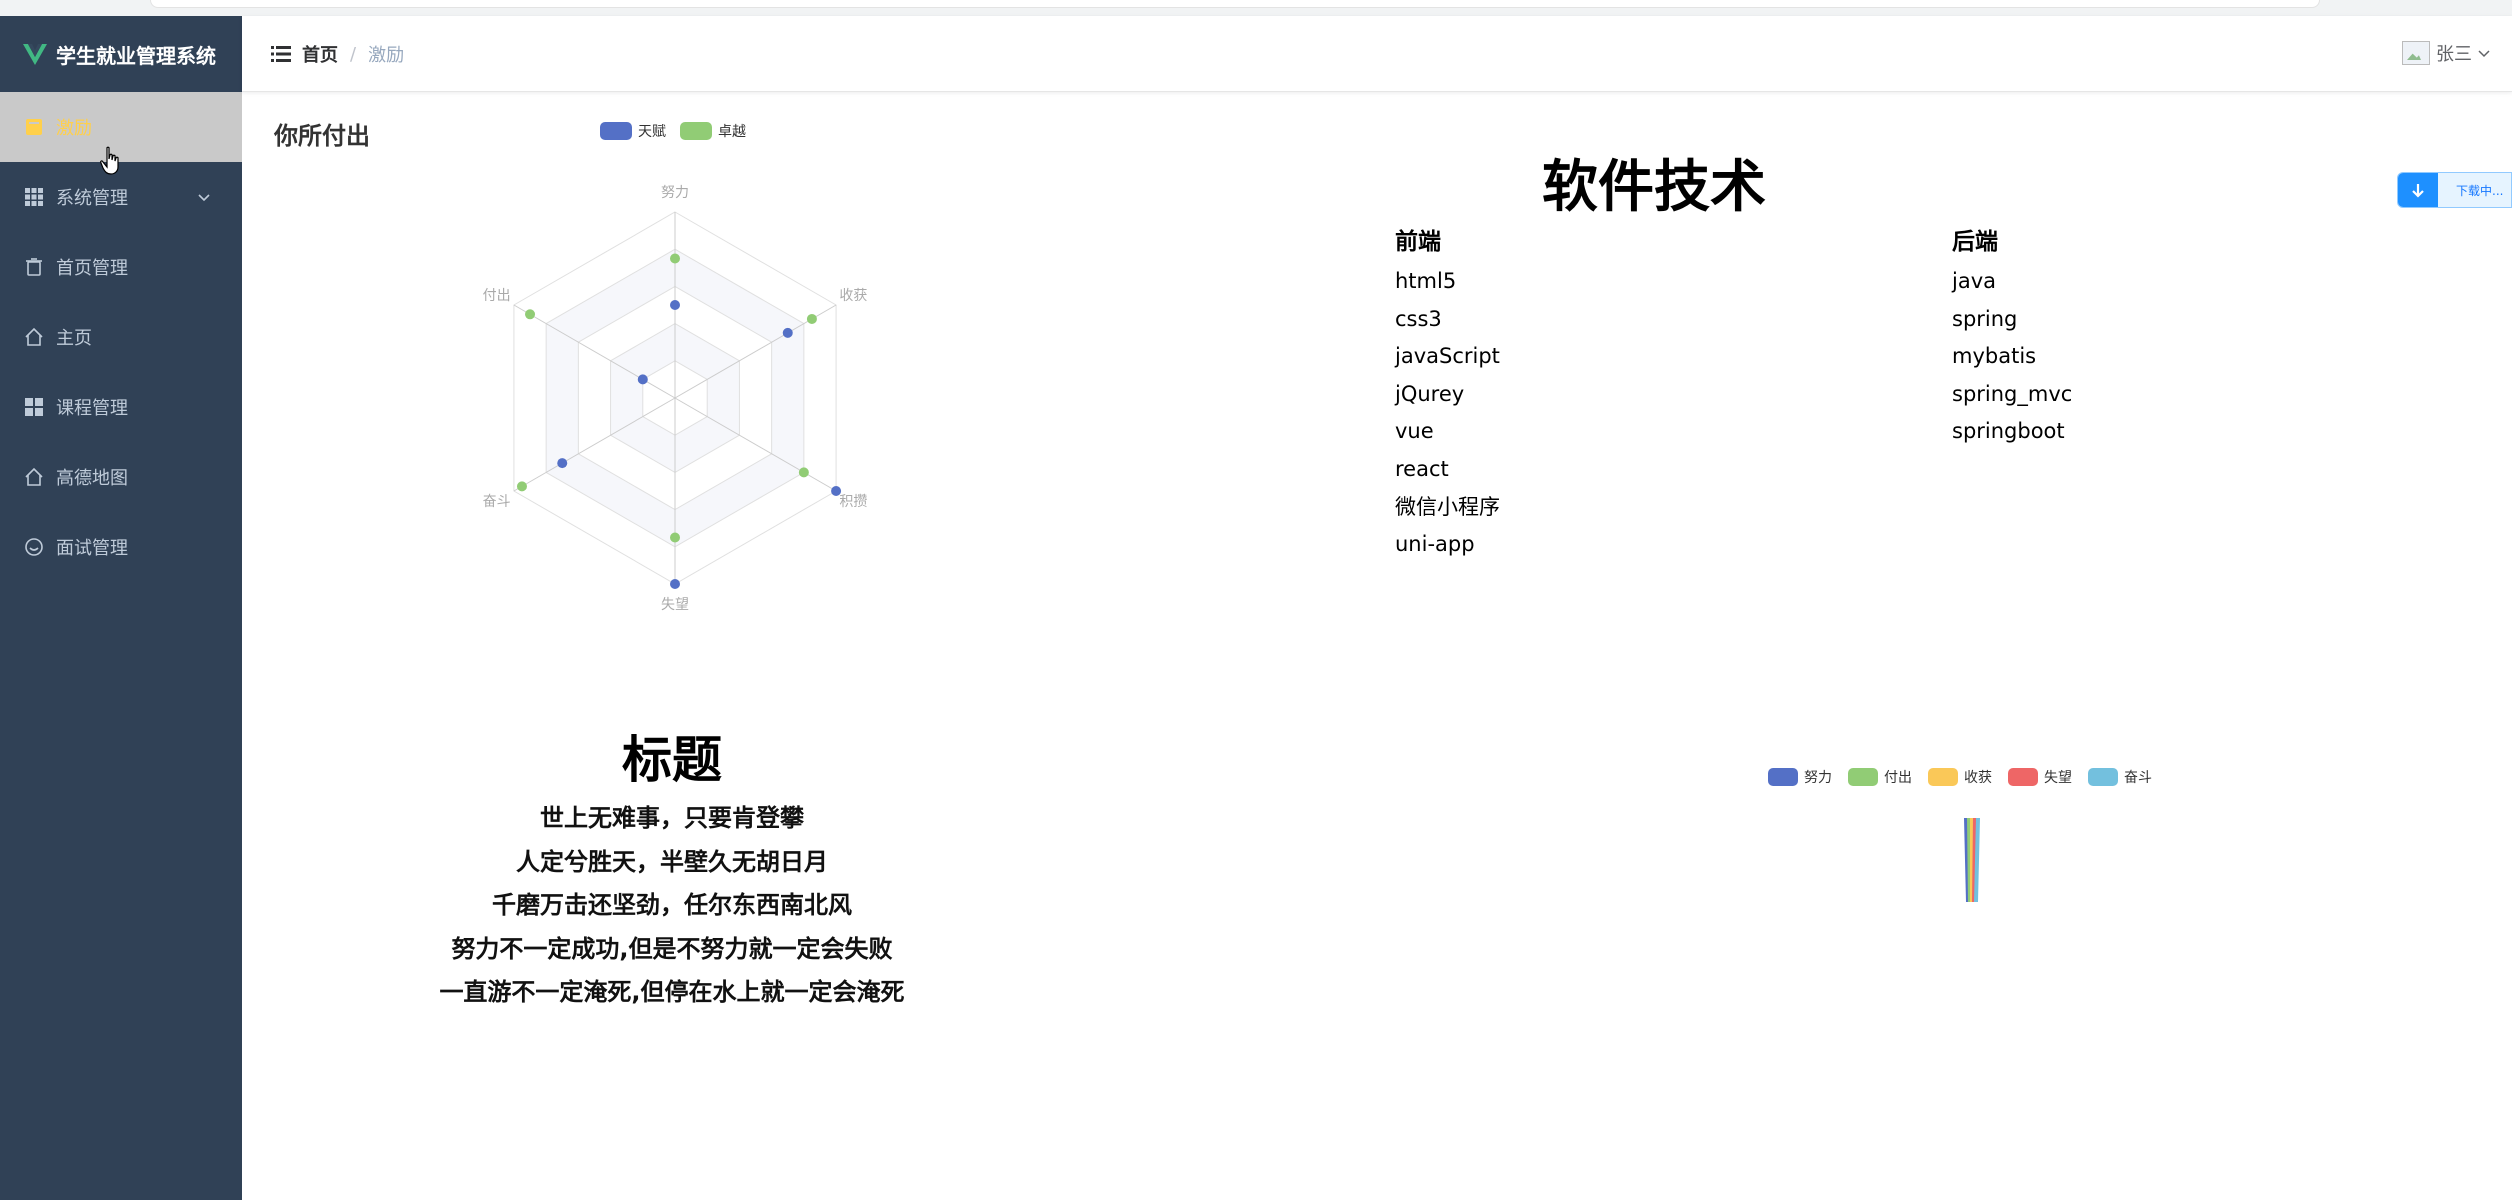 This screenshot has height=1200, width=2512. I want to click on list-item: react, so click(1422, 468).